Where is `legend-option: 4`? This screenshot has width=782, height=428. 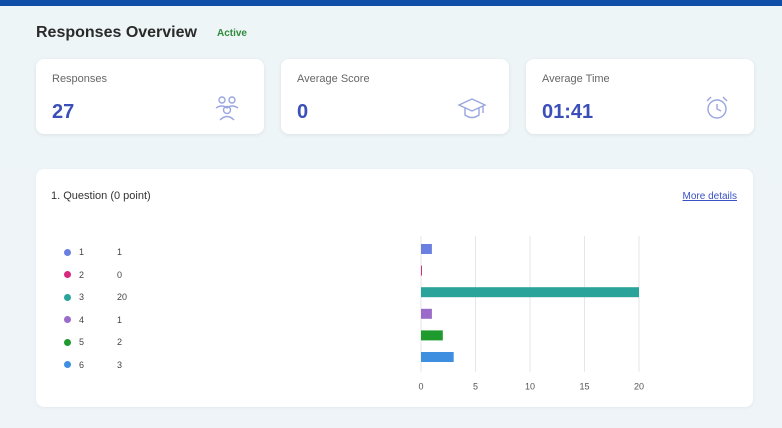
legend-option: 4 is located at coordinates (82, 319).